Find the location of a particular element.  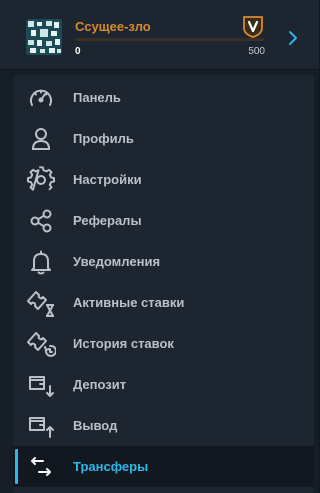

menu-item-label: Профиль is located at coordinates (103, 138).